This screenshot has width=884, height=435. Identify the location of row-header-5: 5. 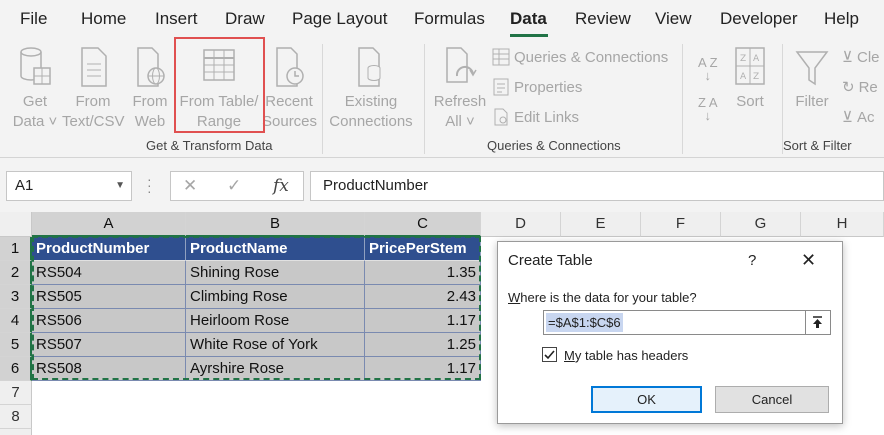
(16, 345).